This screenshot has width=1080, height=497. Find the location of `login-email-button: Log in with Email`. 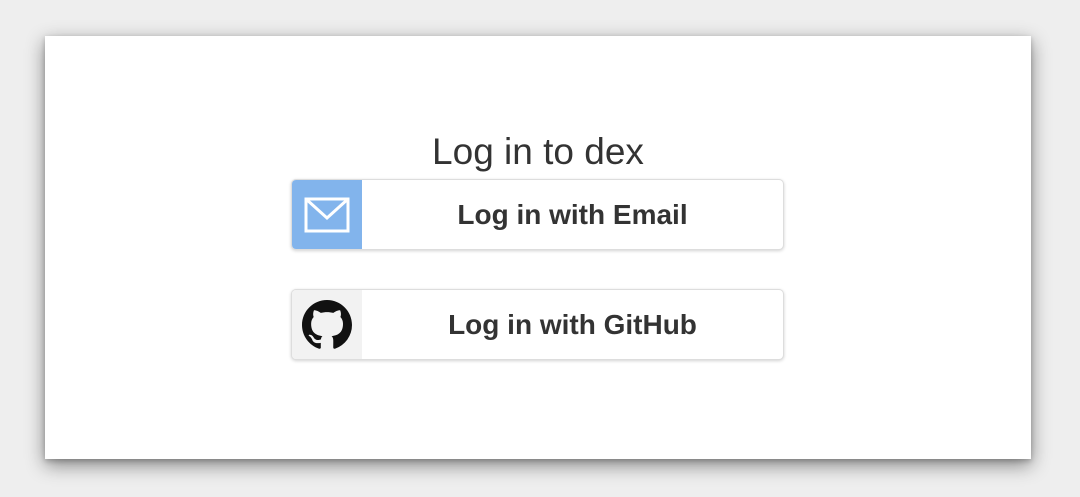

login-email-button: Log in with Email is located at coordinates (537, 214).